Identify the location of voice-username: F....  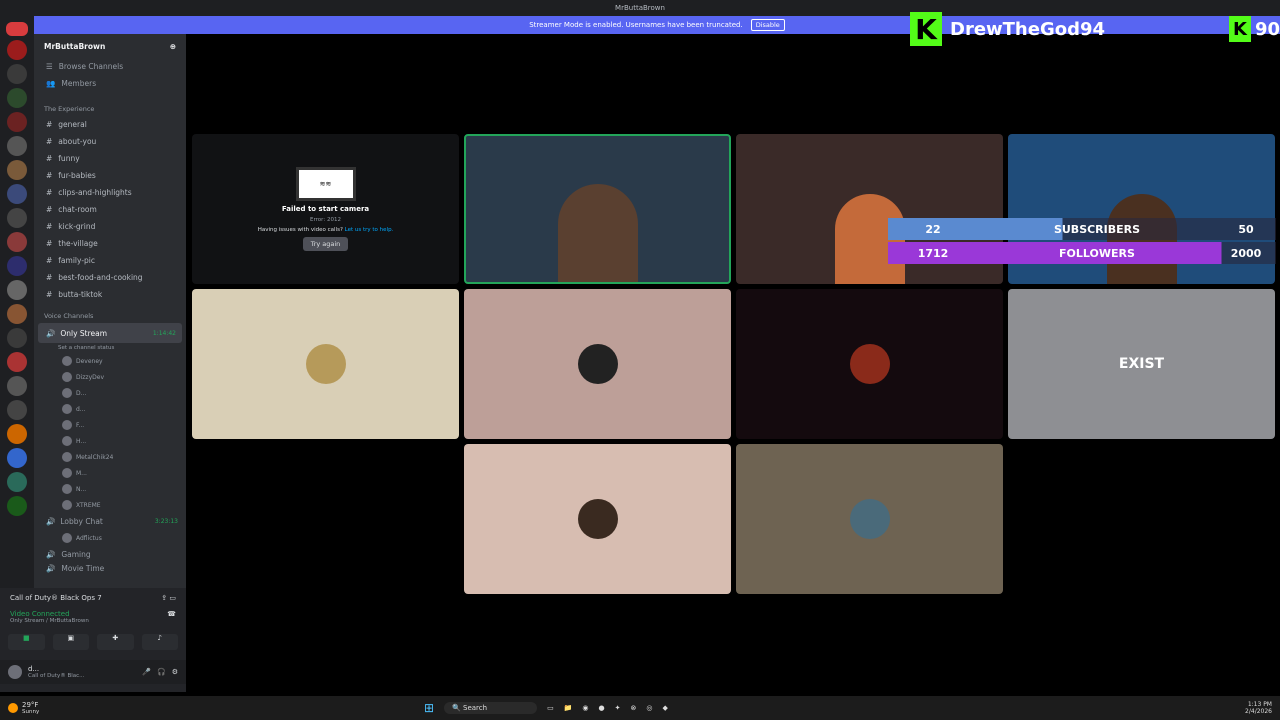
(80, 425).